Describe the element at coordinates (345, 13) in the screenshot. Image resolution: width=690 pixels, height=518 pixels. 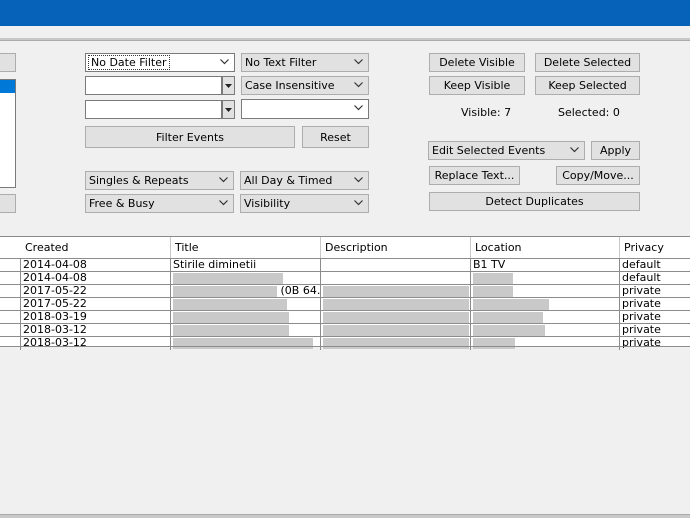
I see `window-titlebar` at that location.